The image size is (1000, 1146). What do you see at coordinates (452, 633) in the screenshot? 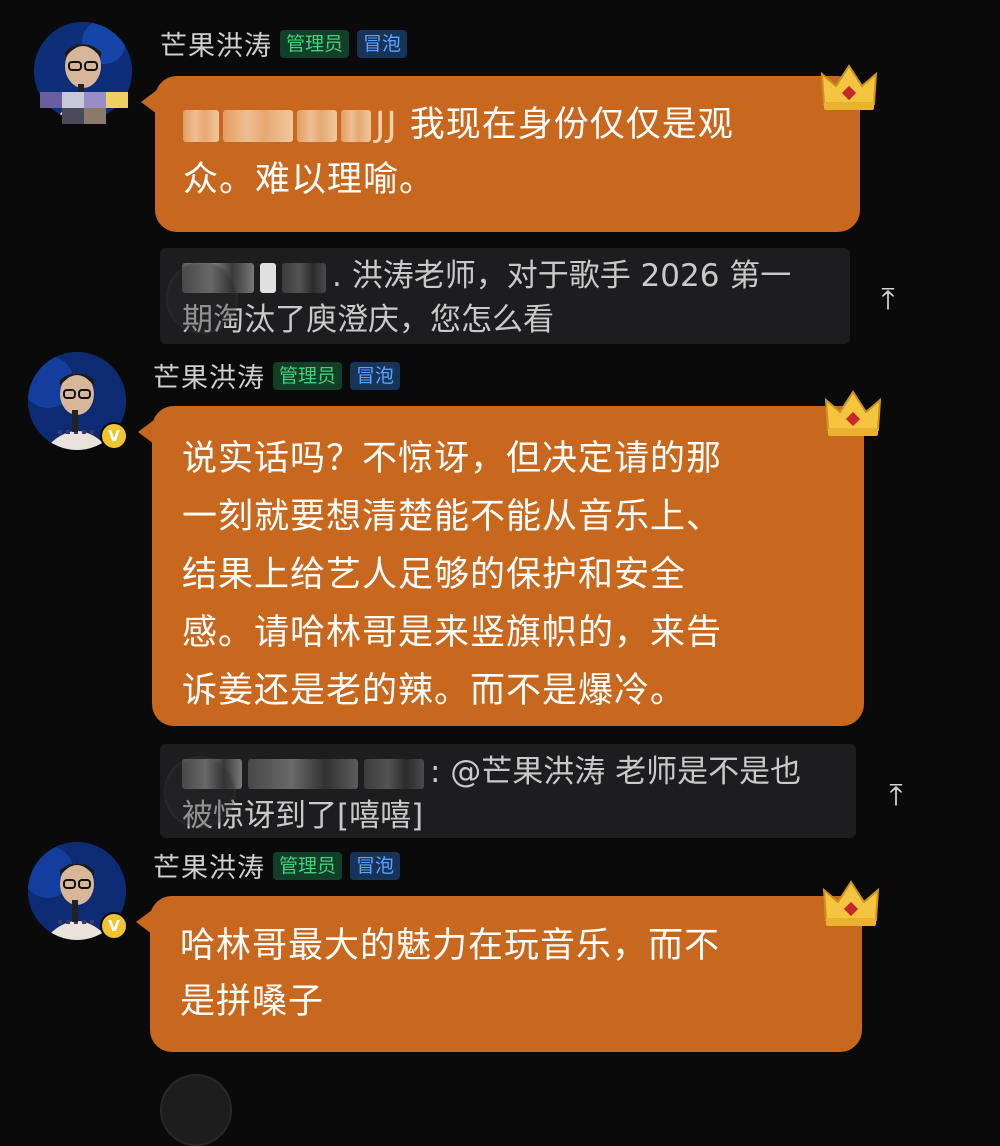
I see `message-text: 感。请哈林哥是来竖旗帜的，来告` at bounding box center [452, 633].